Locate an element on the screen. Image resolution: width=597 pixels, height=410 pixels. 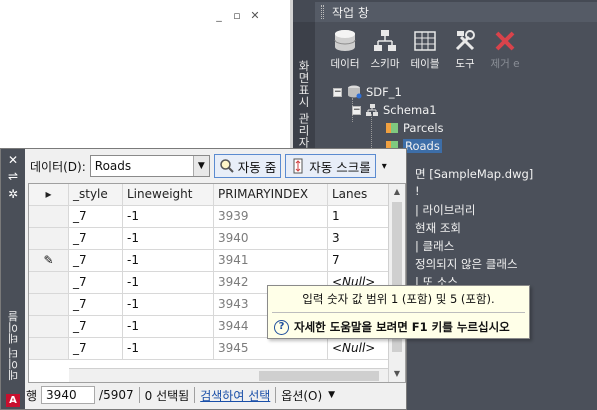
list-item: | 클래스 is located at coordinates (434, 247).